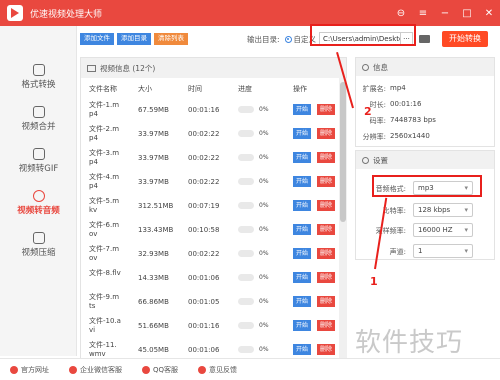 This screenshot has width=500, height=380. What do you see at coordinates (105, 273) in the screenshot?
I see `file-name: 文件-8.flv` at bounding box center [105, 273].